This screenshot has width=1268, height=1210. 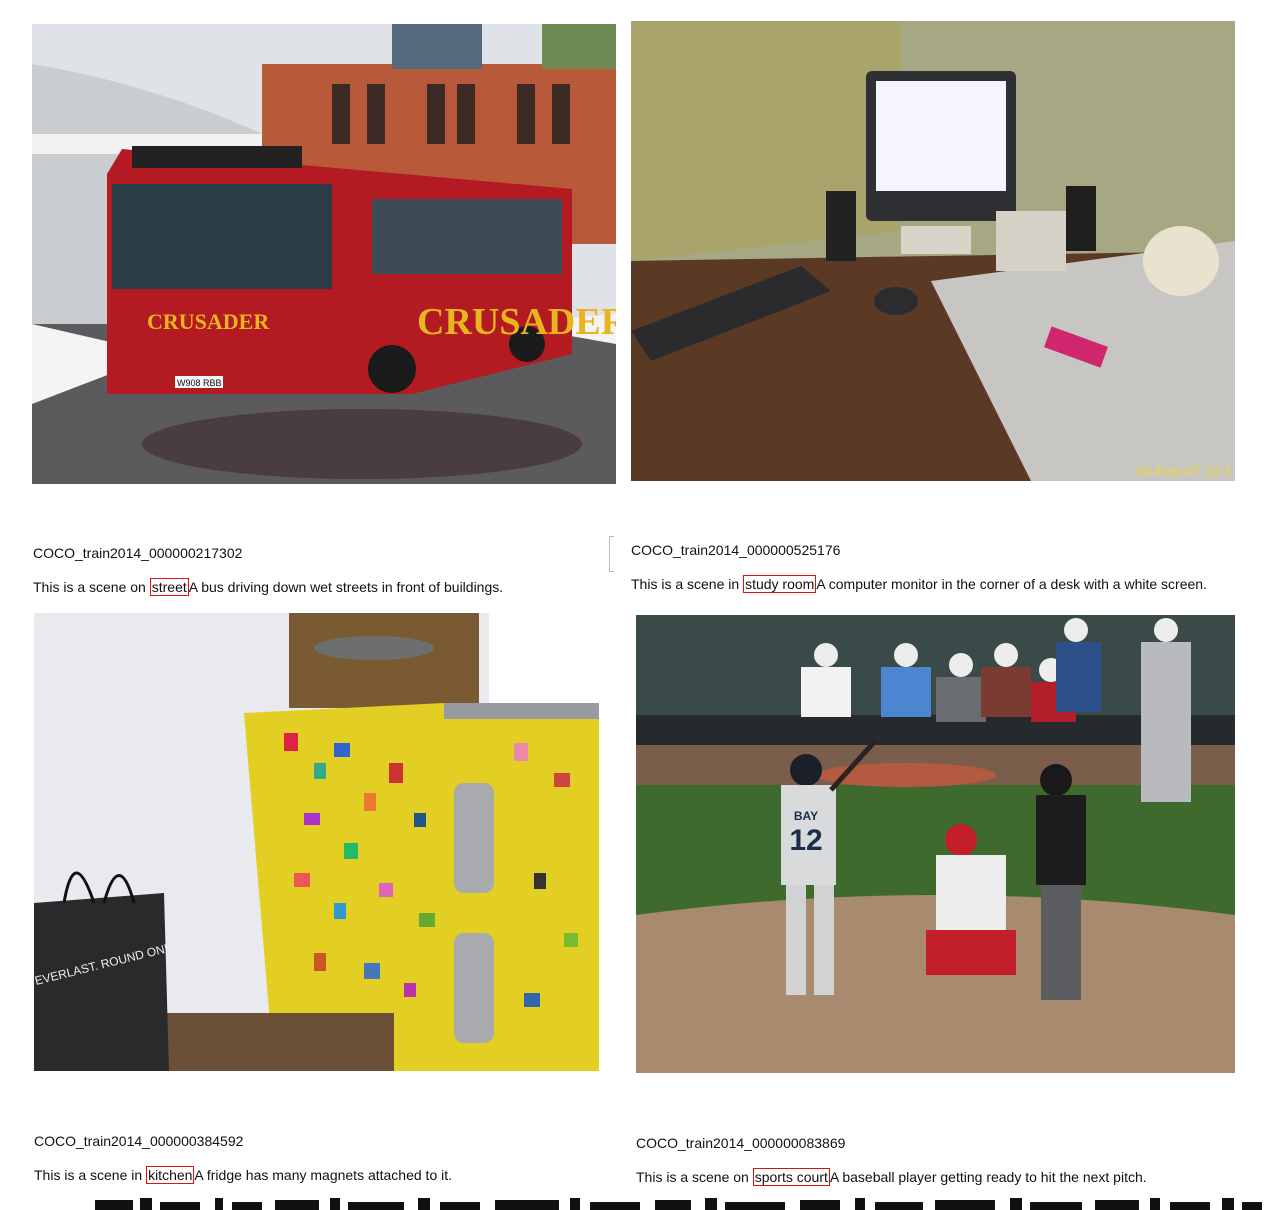 I want to click on scene-tag: kitchen, so click(x=170, y=1175).